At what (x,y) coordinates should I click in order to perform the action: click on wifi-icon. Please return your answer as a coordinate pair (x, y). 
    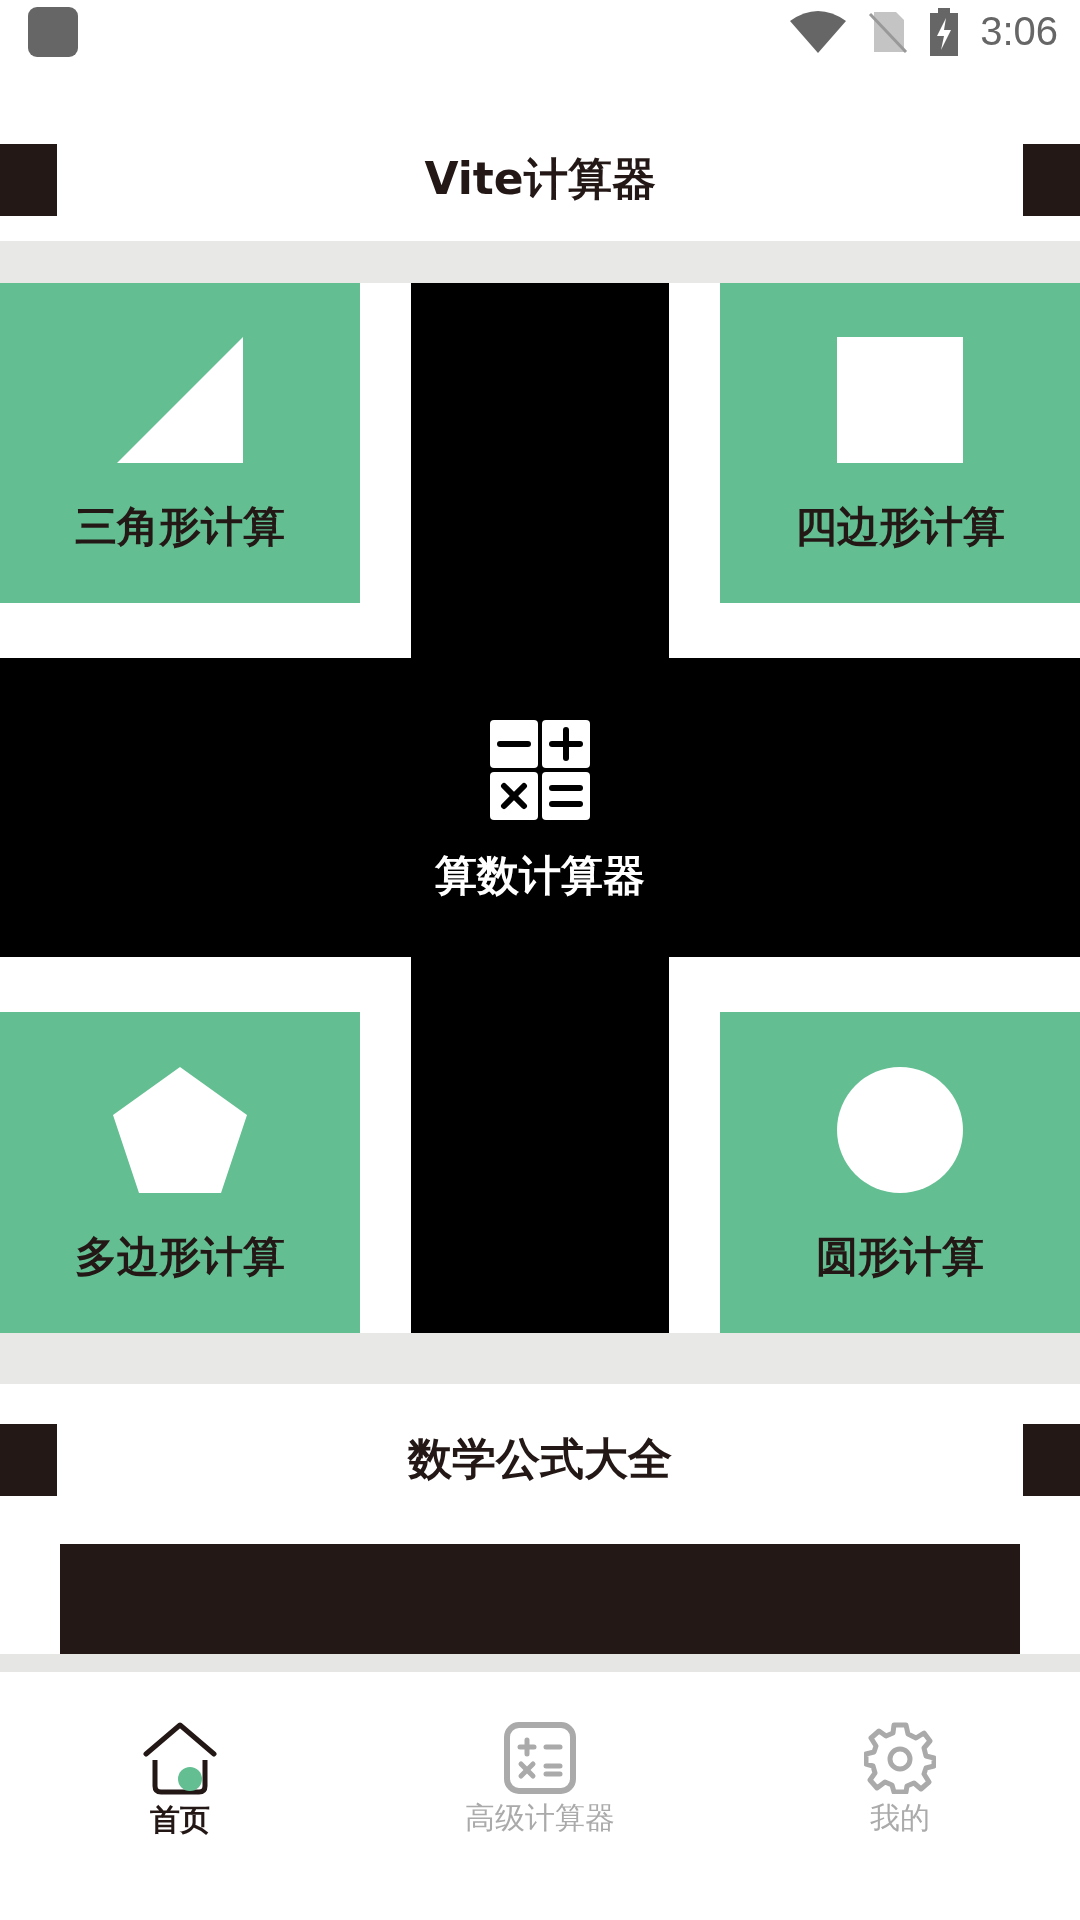
    Looking at the image, I should click on (818, 31).